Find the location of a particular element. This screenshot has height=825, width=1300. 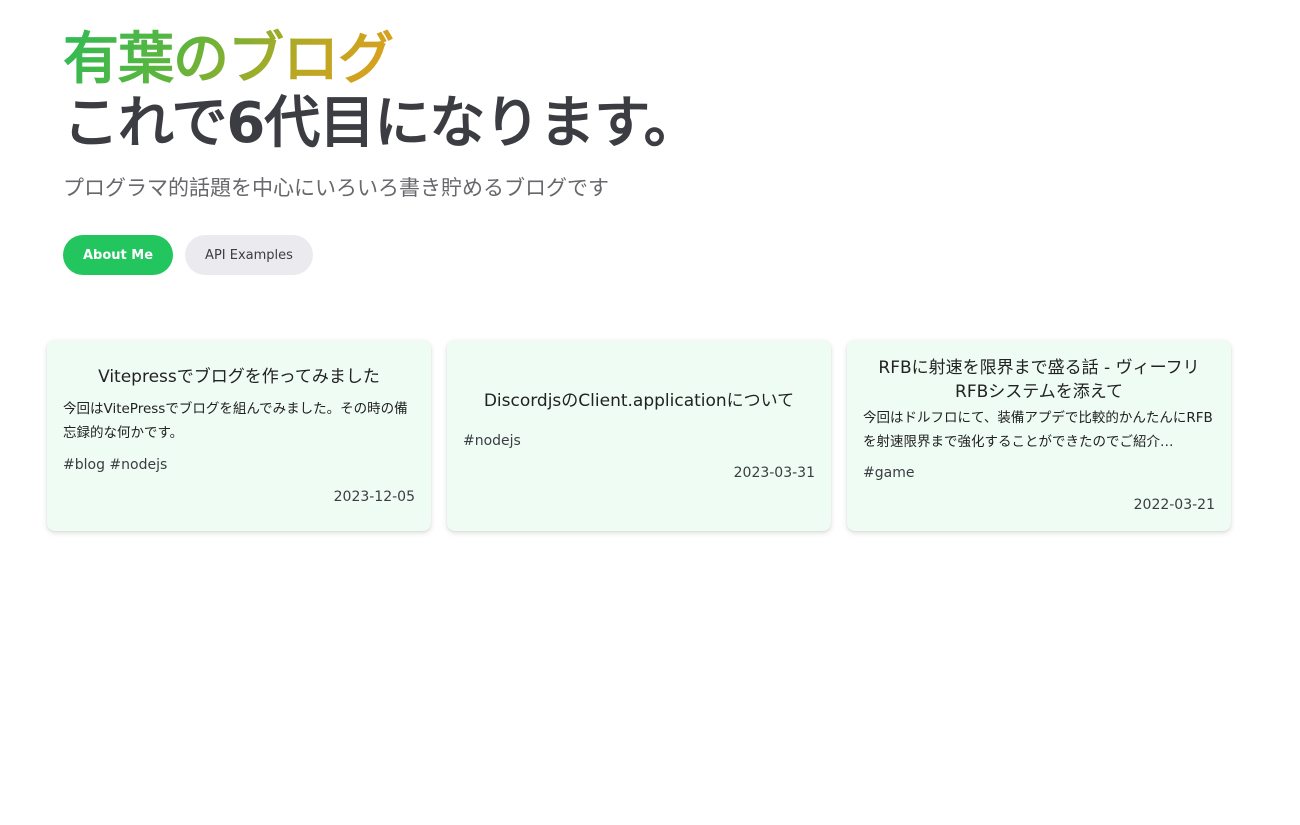

hero-text: これで6代目になります。 is located at coordinates (381, 123).